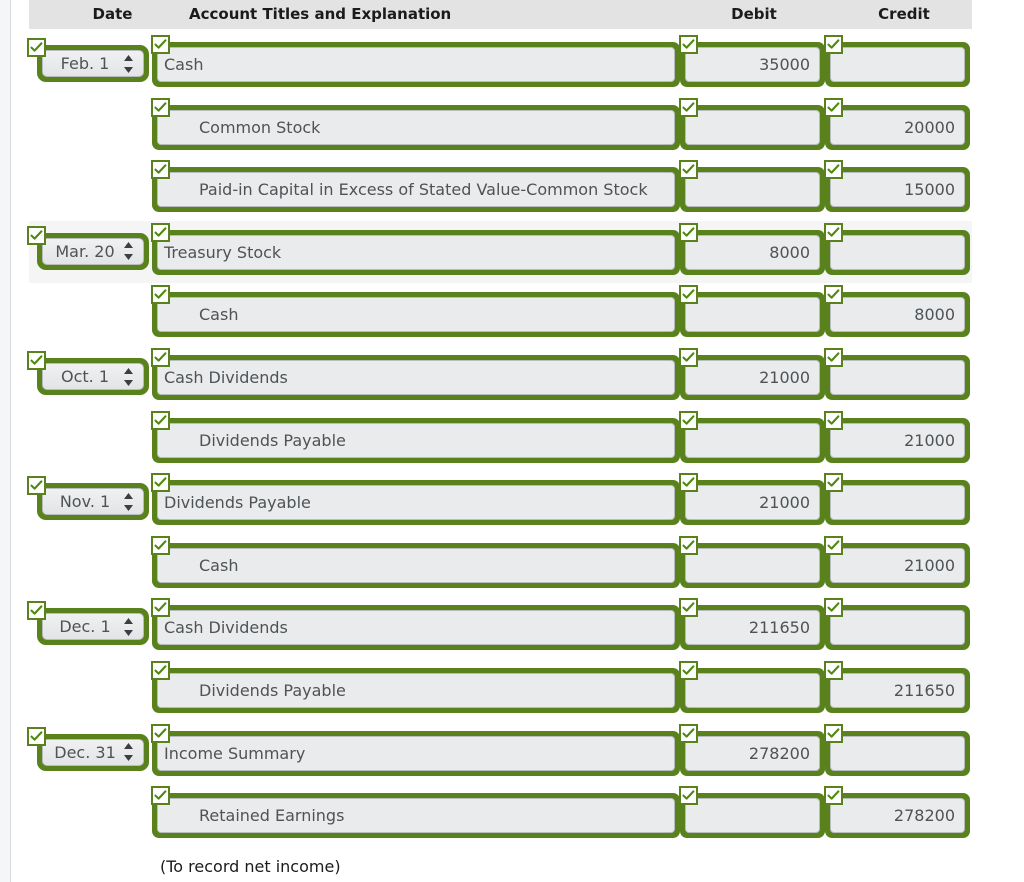 The height and width of the screenshot is (882, 1024). Describe the element at coordinates (754, 14) in the screenshot. I see `column-header-debit: Debit` at that location.